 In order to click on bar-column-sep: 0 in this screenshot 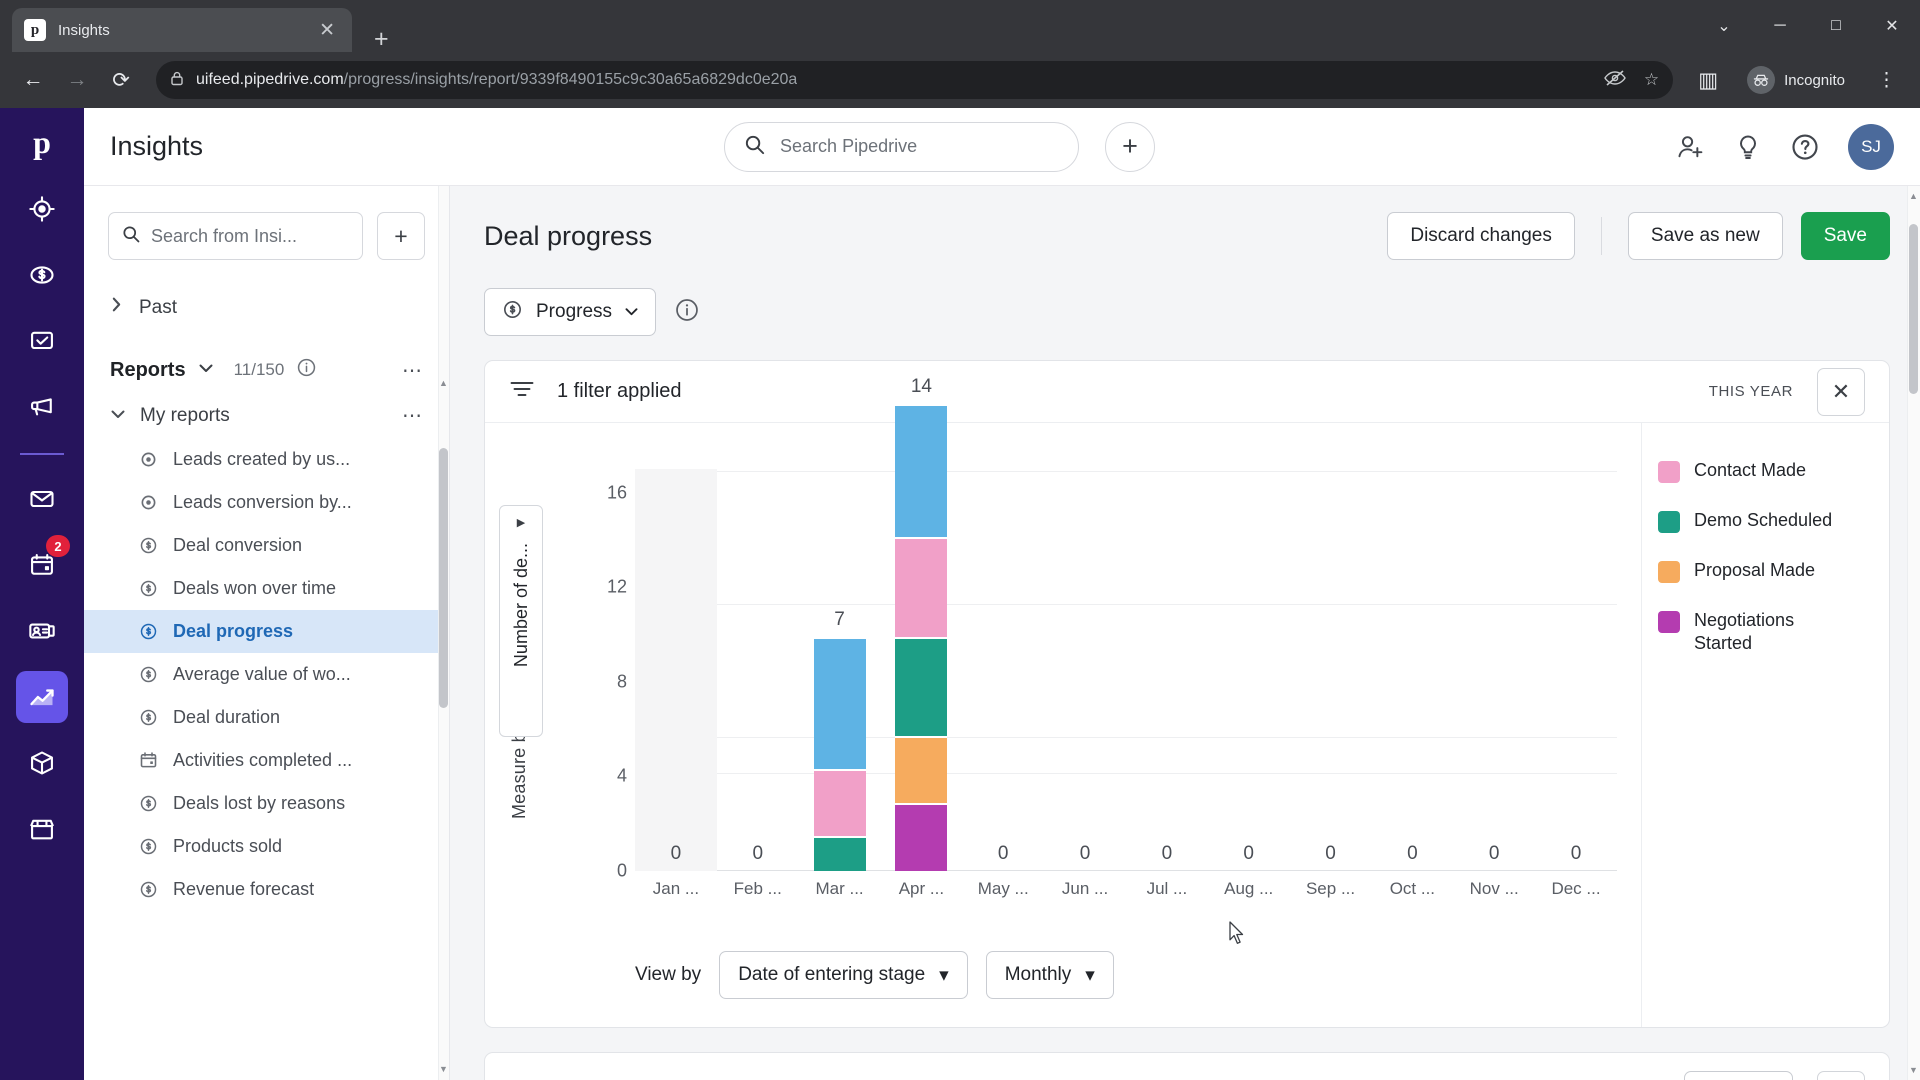, I will do `click(1331, 670)`.